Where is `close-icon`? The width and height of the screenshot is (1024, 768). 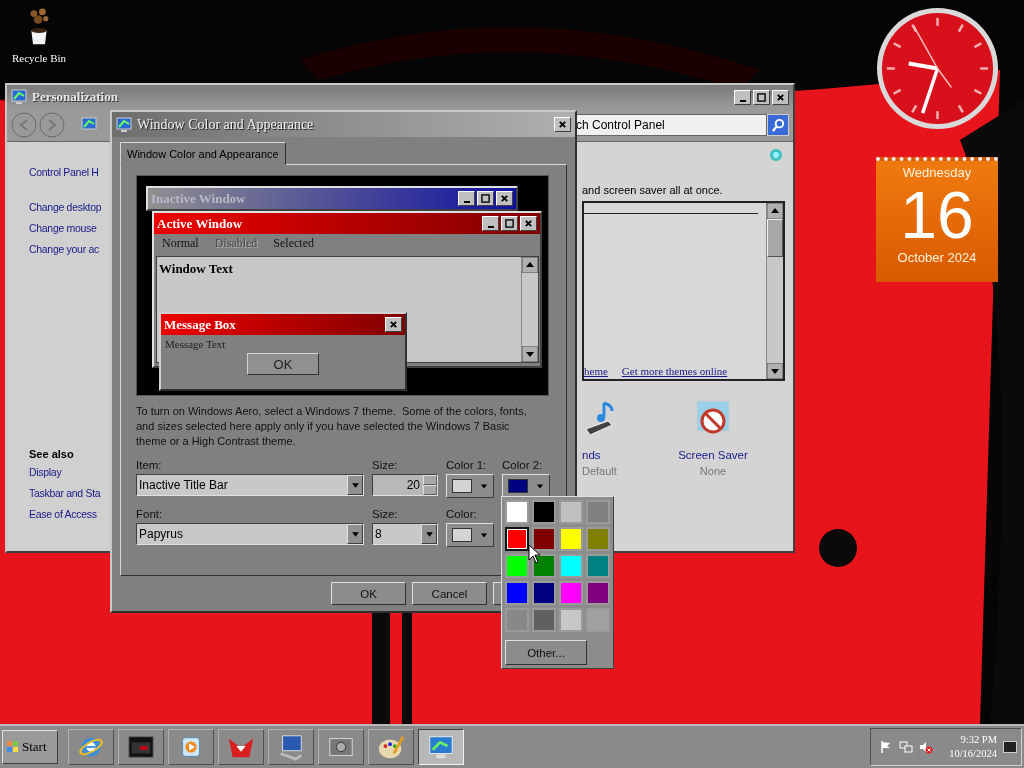 close-icon is located at coordinates (780, 97).